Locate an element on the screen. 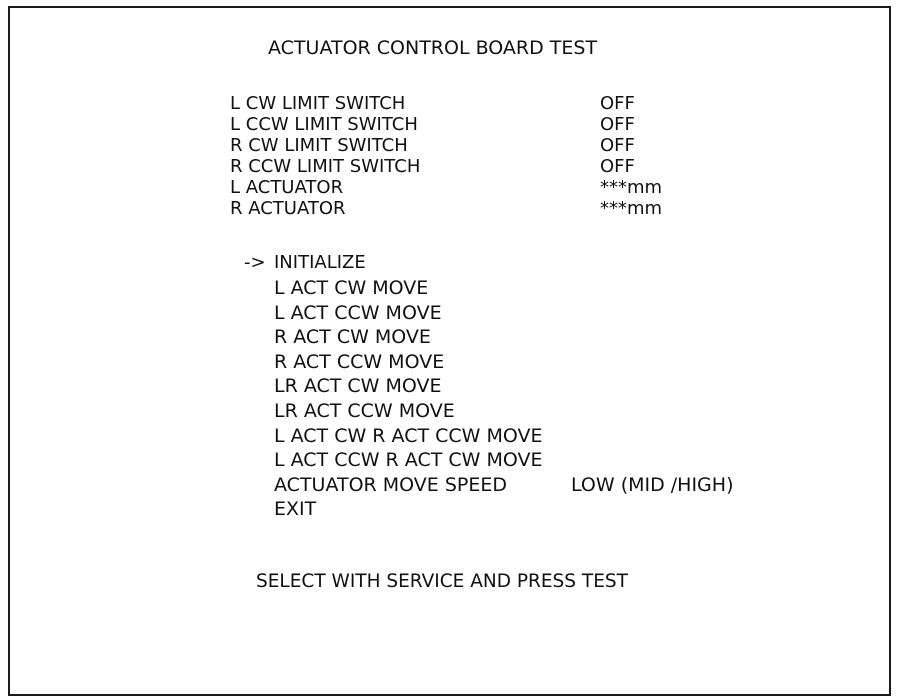  screen-title: ACTUATOR CONTROL BOARD TEST is located at coordinates (433, 48).